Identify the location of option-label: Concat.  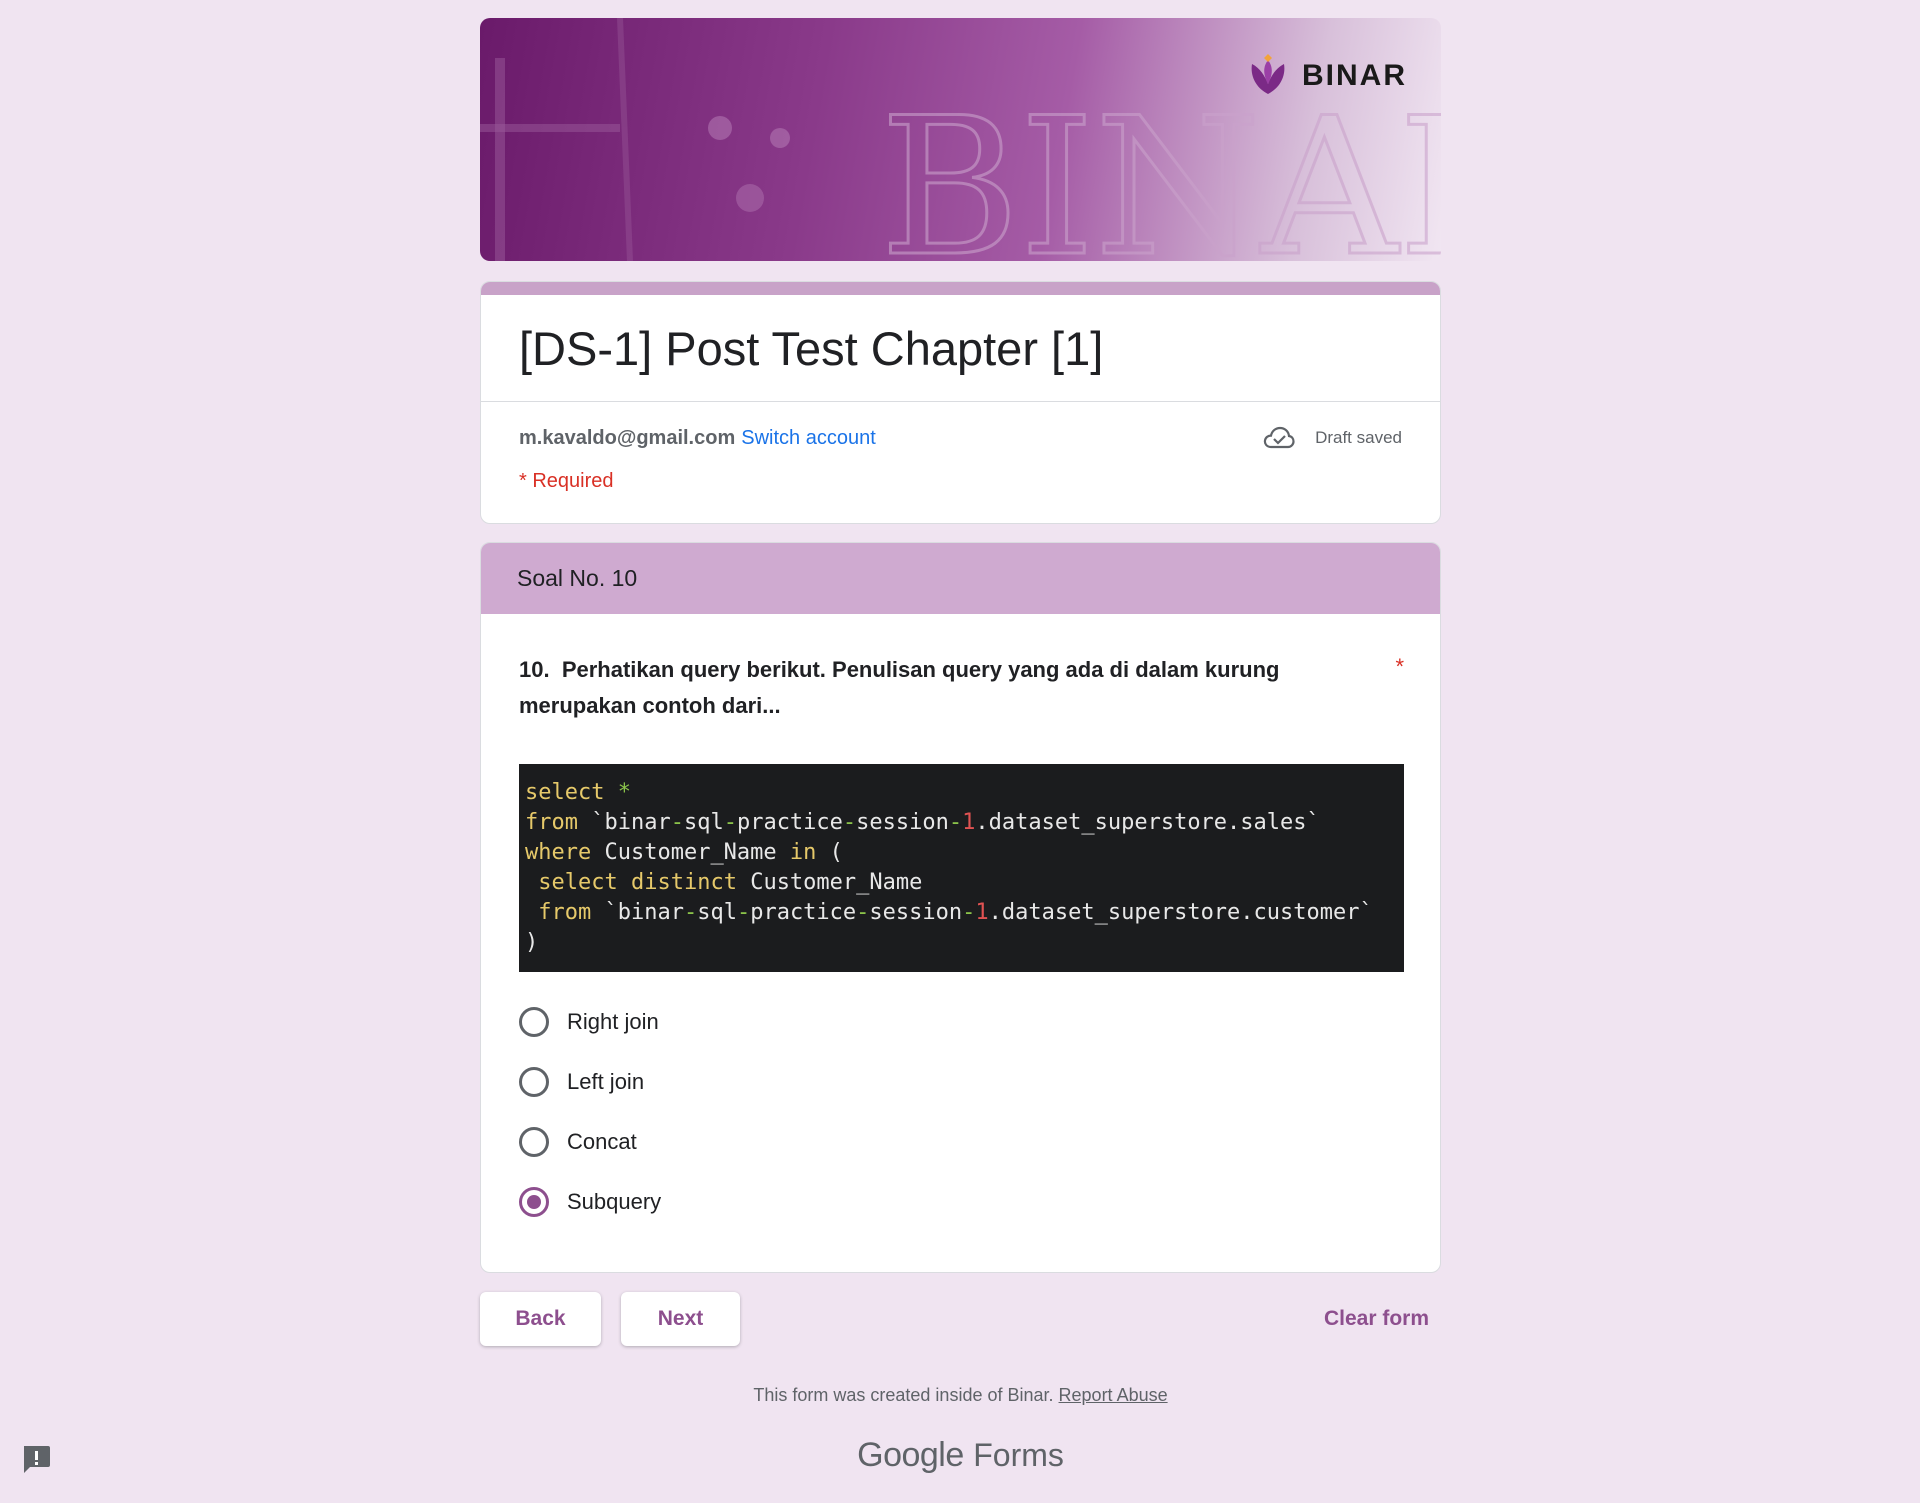
(602, 1142).